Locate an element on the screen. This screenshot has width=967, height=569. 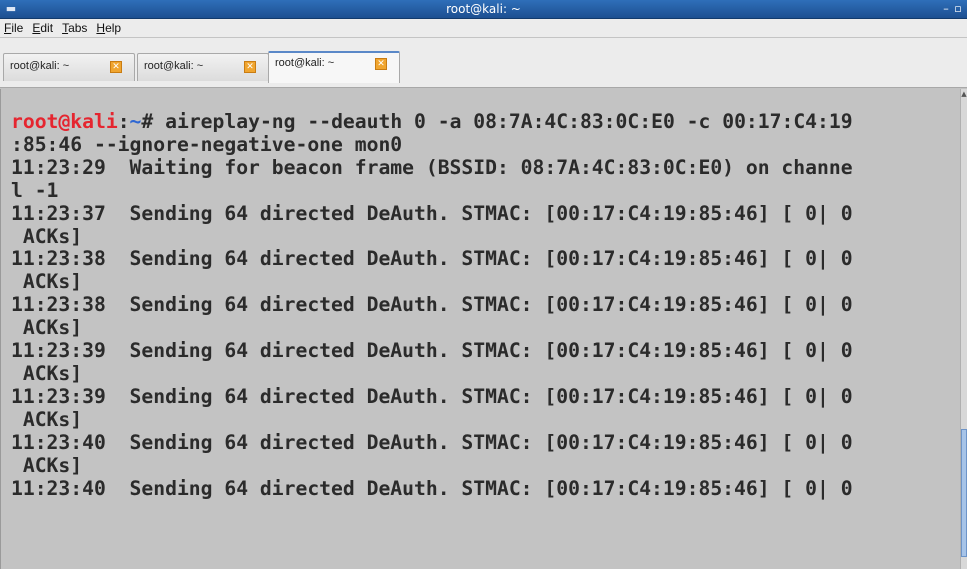
tab-2: root@kali: ~ ✕ is located at coordinates (203, 67).